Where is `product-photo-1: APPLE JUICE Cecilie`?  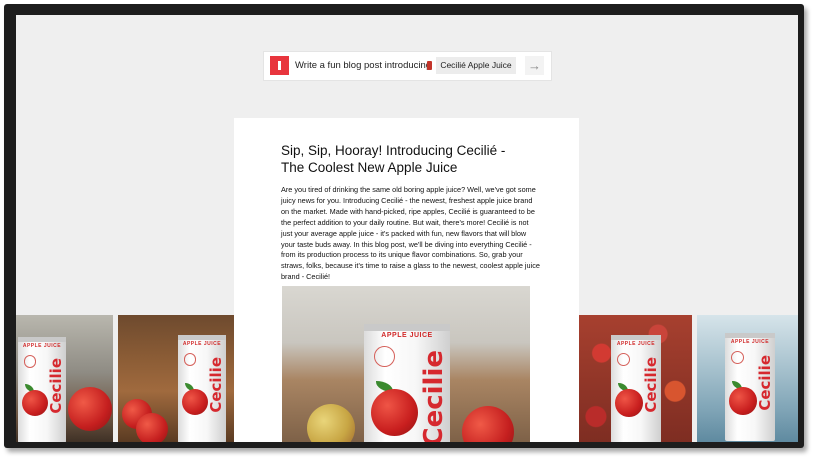
product-photo-1: APPLE JUICE Cecilie is located at coordinates (64, 378).